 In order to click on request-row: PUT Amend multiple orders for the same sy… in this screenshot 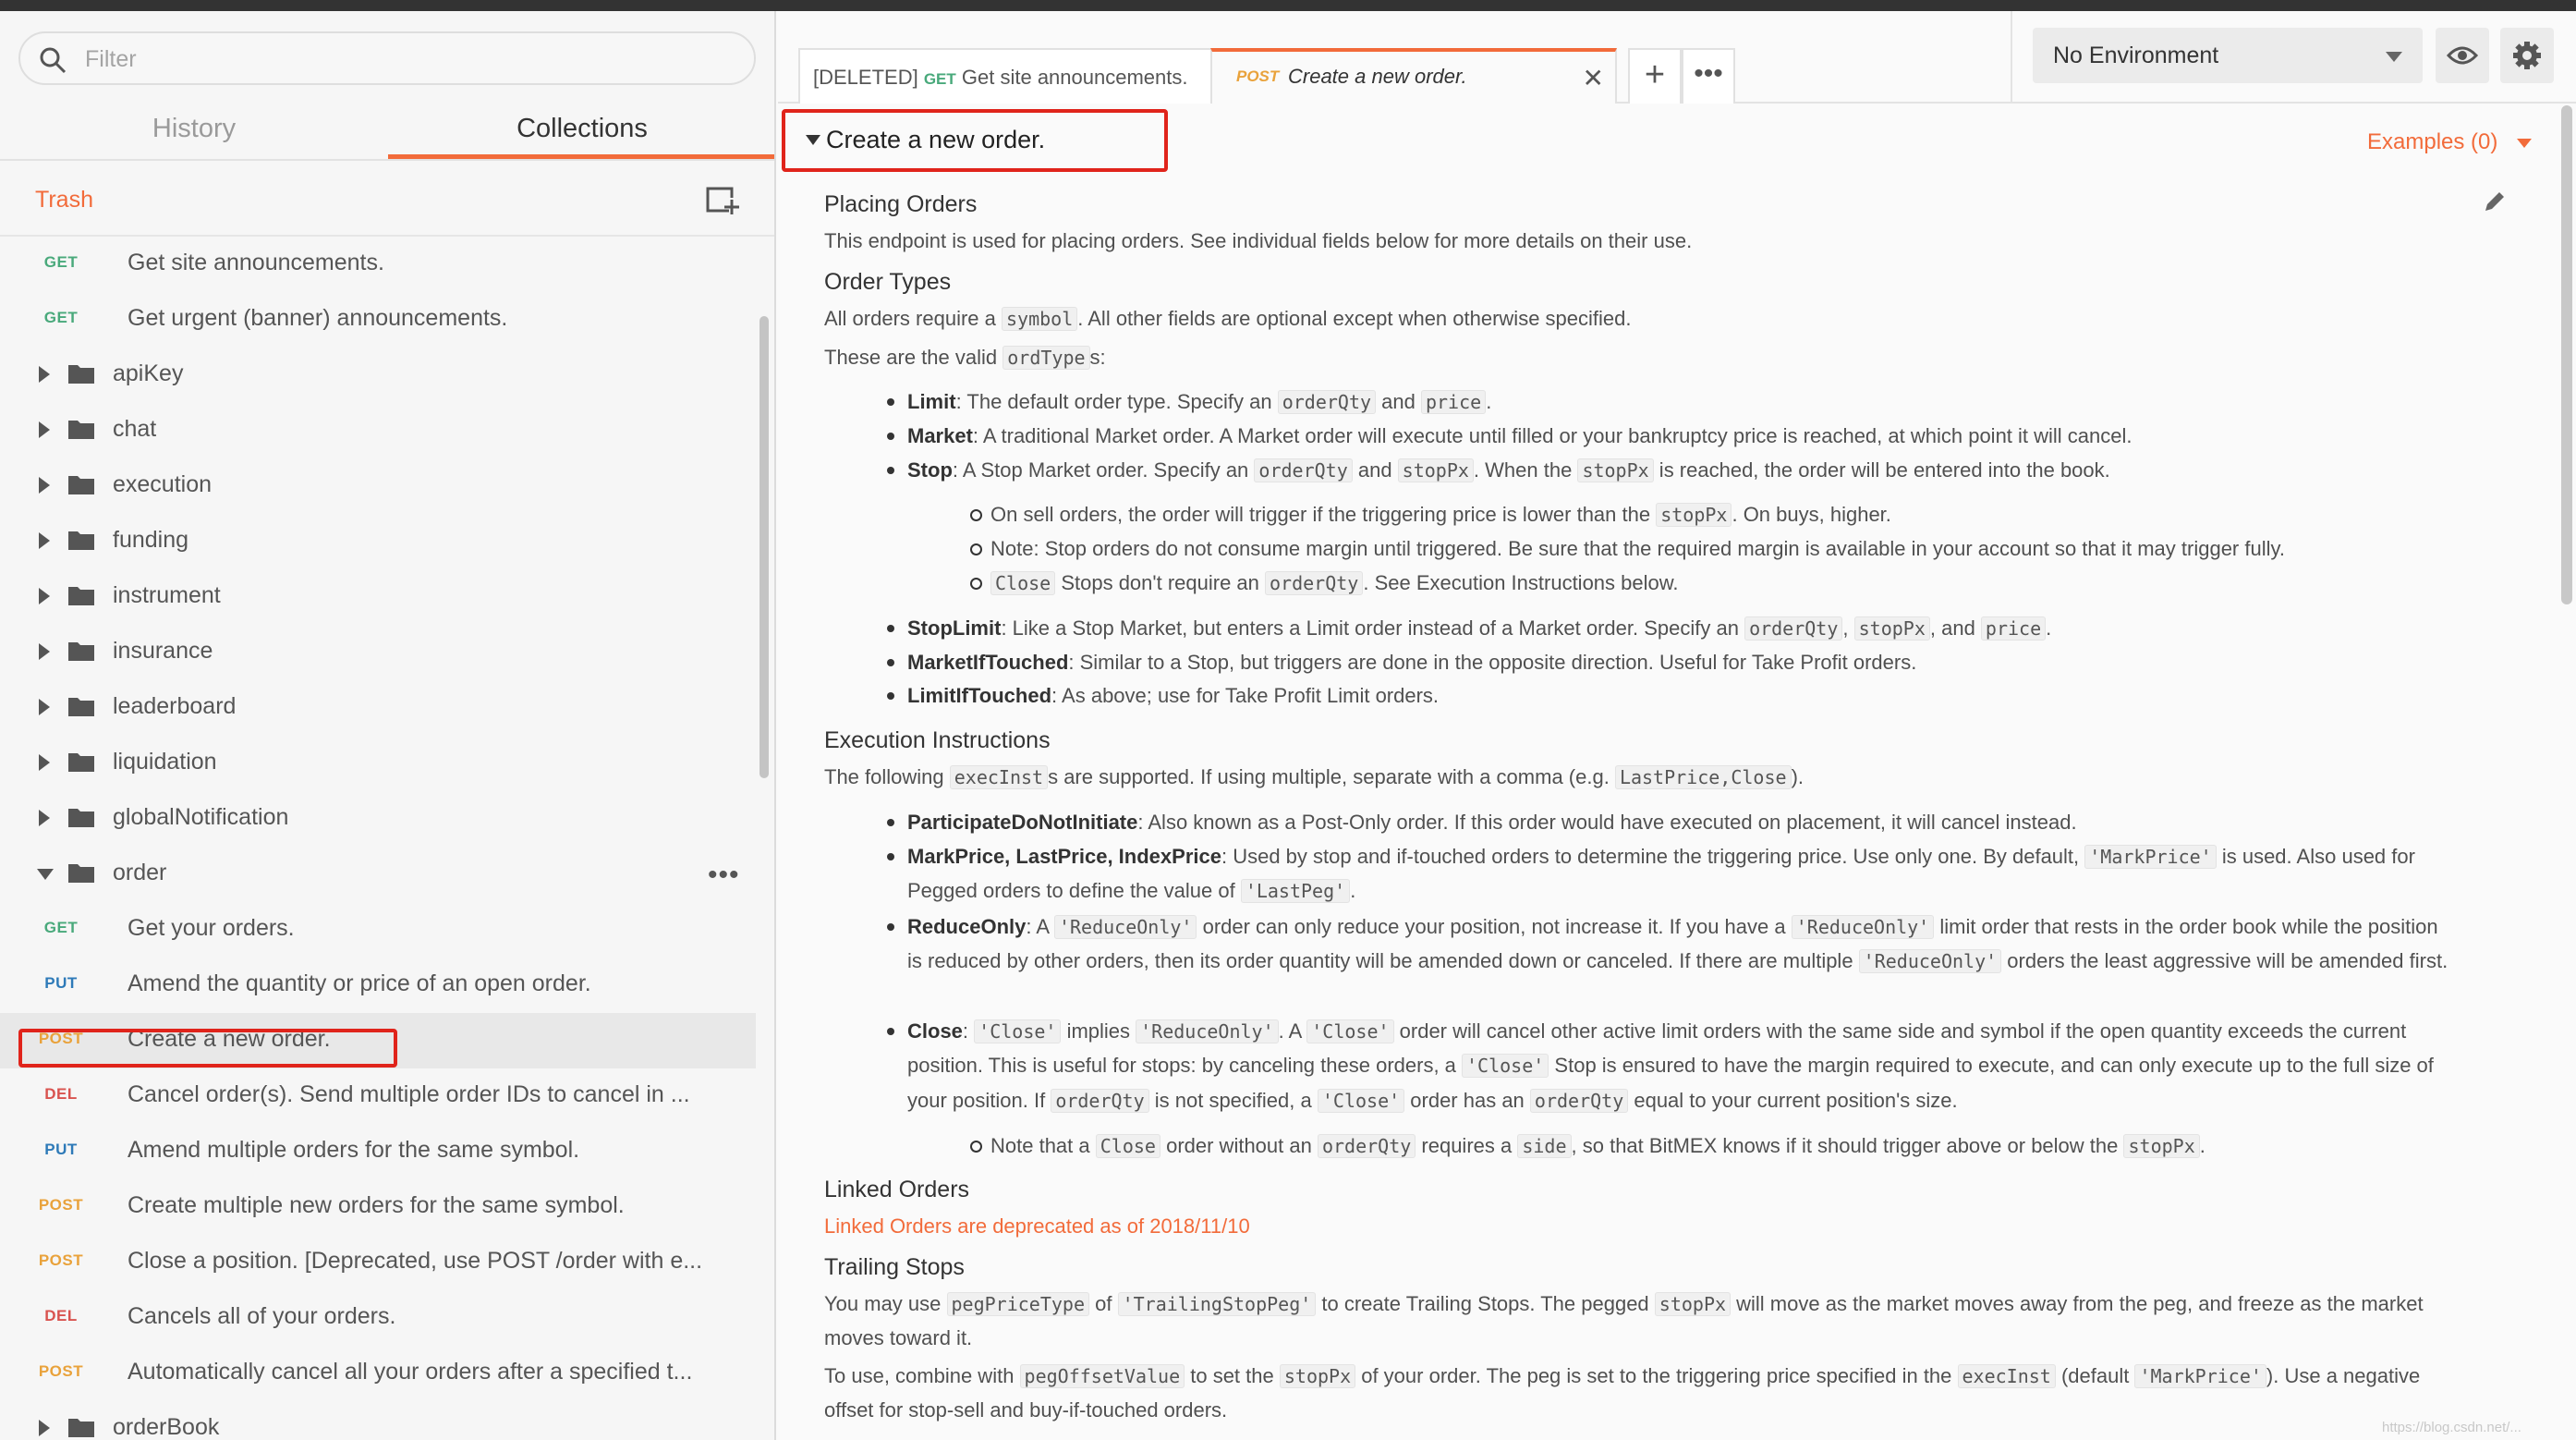, I will do `click(378, 1151)`.